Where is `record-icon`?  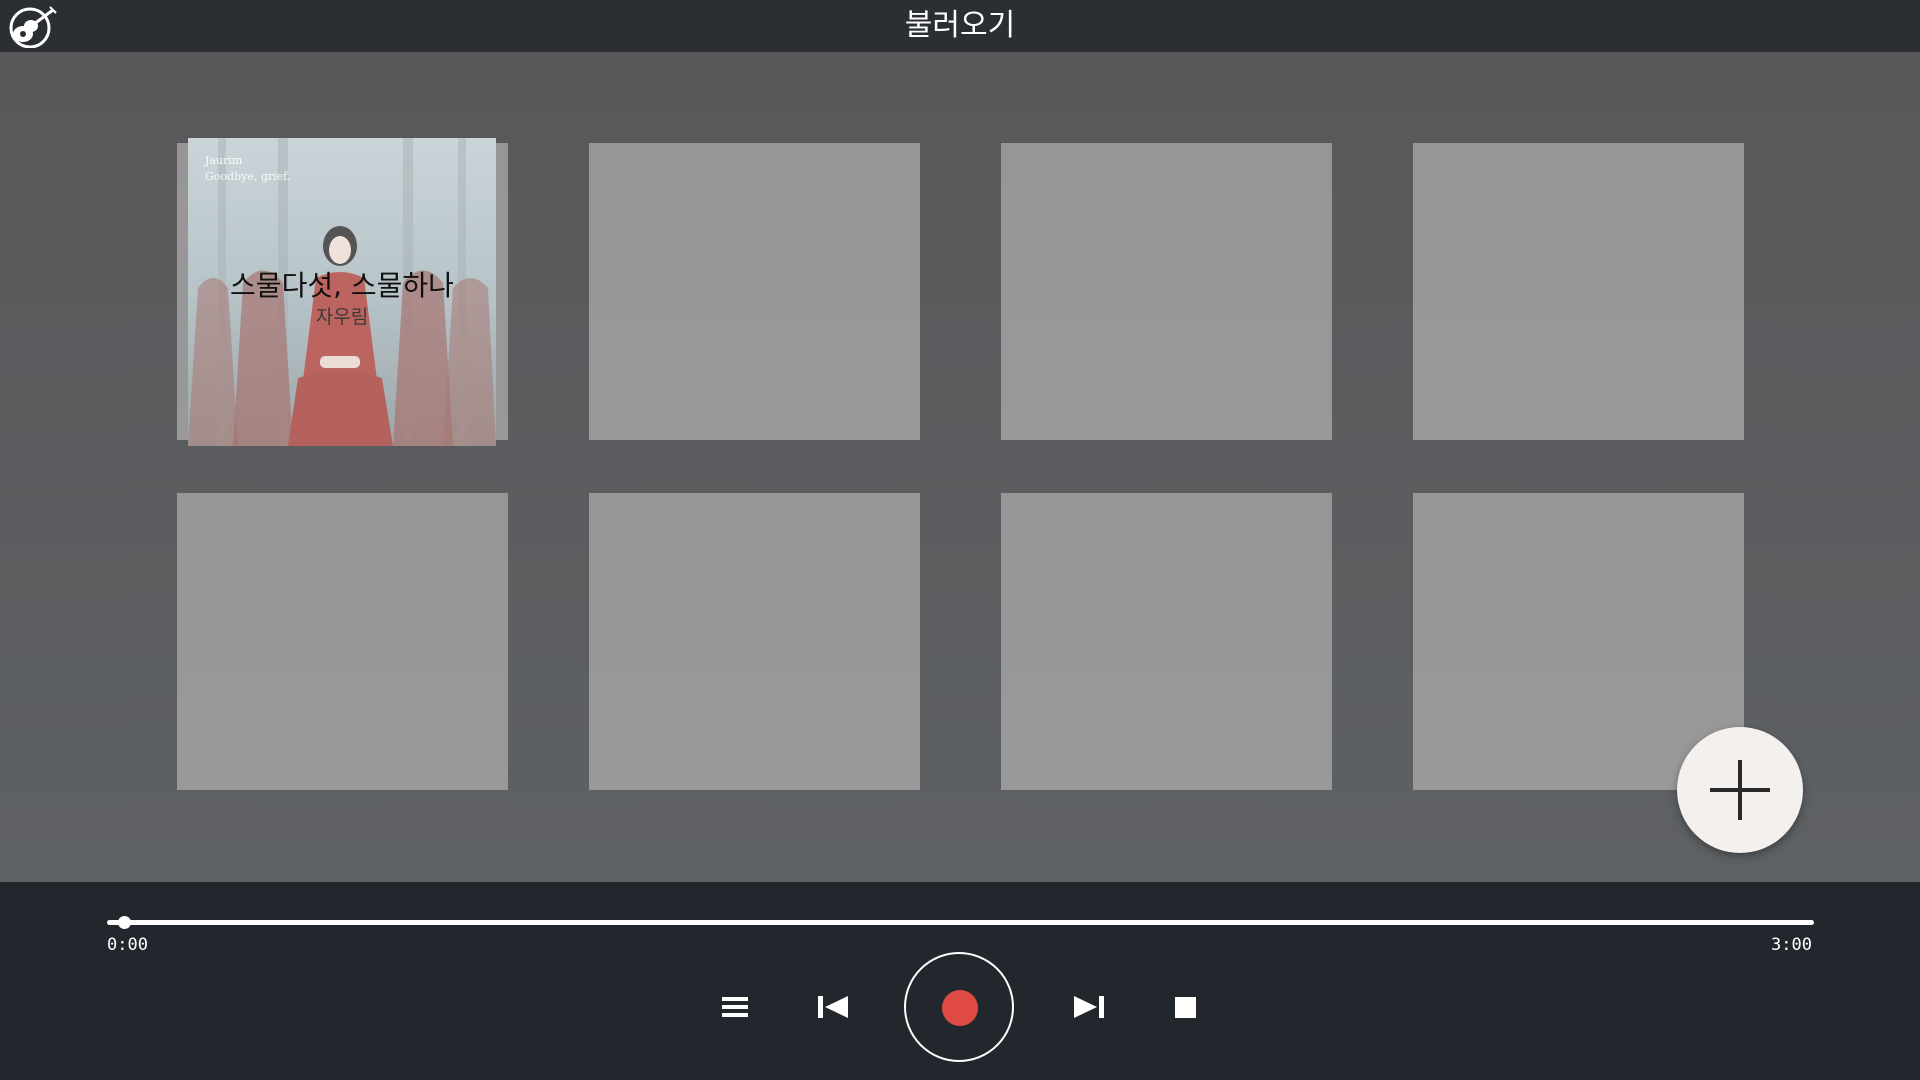 record-icon is located at coordinates (960, 1008).